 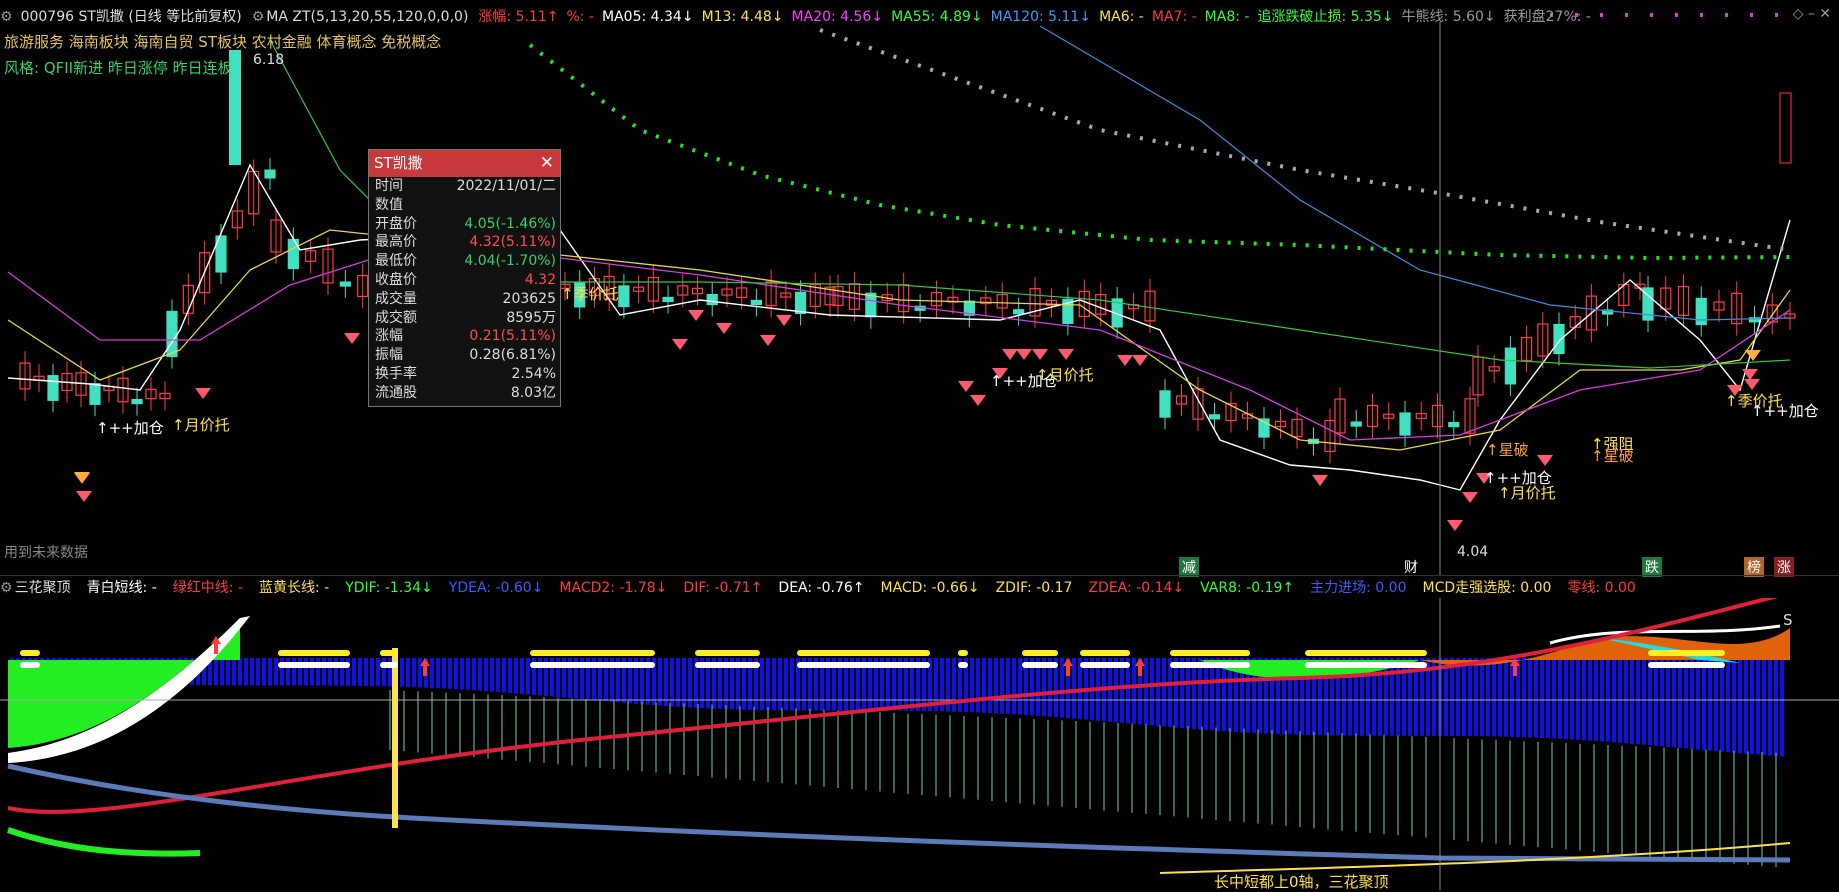 What do you see at coordinates (1140, 667) in the screenshot?
I see `arrow-up-icon` at bounding box center [1140, 667].